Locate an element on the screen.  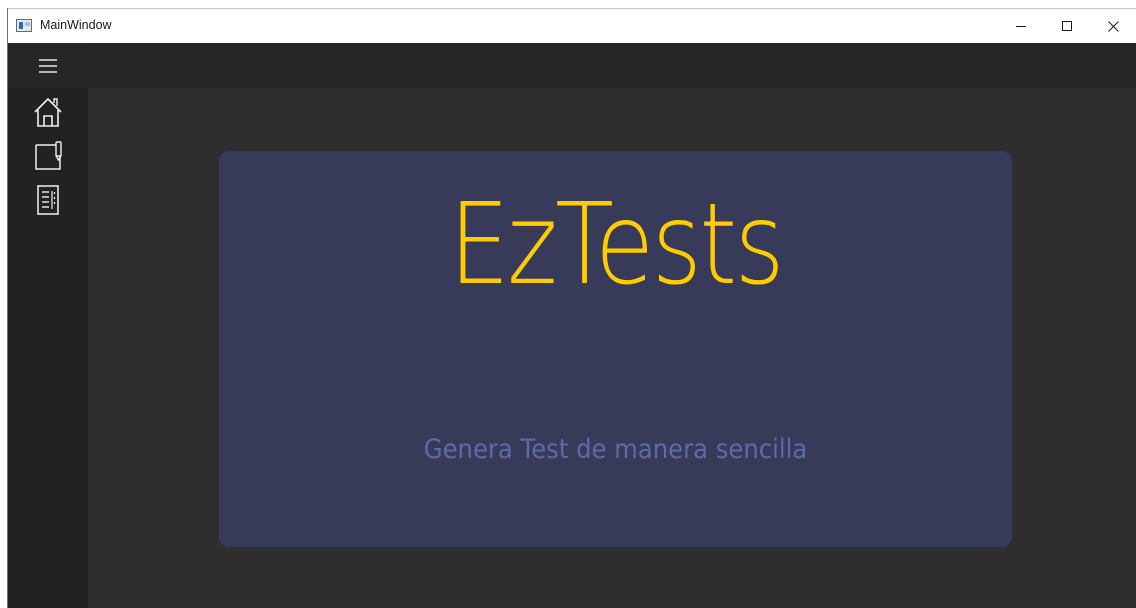
app-name-title: EzTests is located at coordinates (616, 245).